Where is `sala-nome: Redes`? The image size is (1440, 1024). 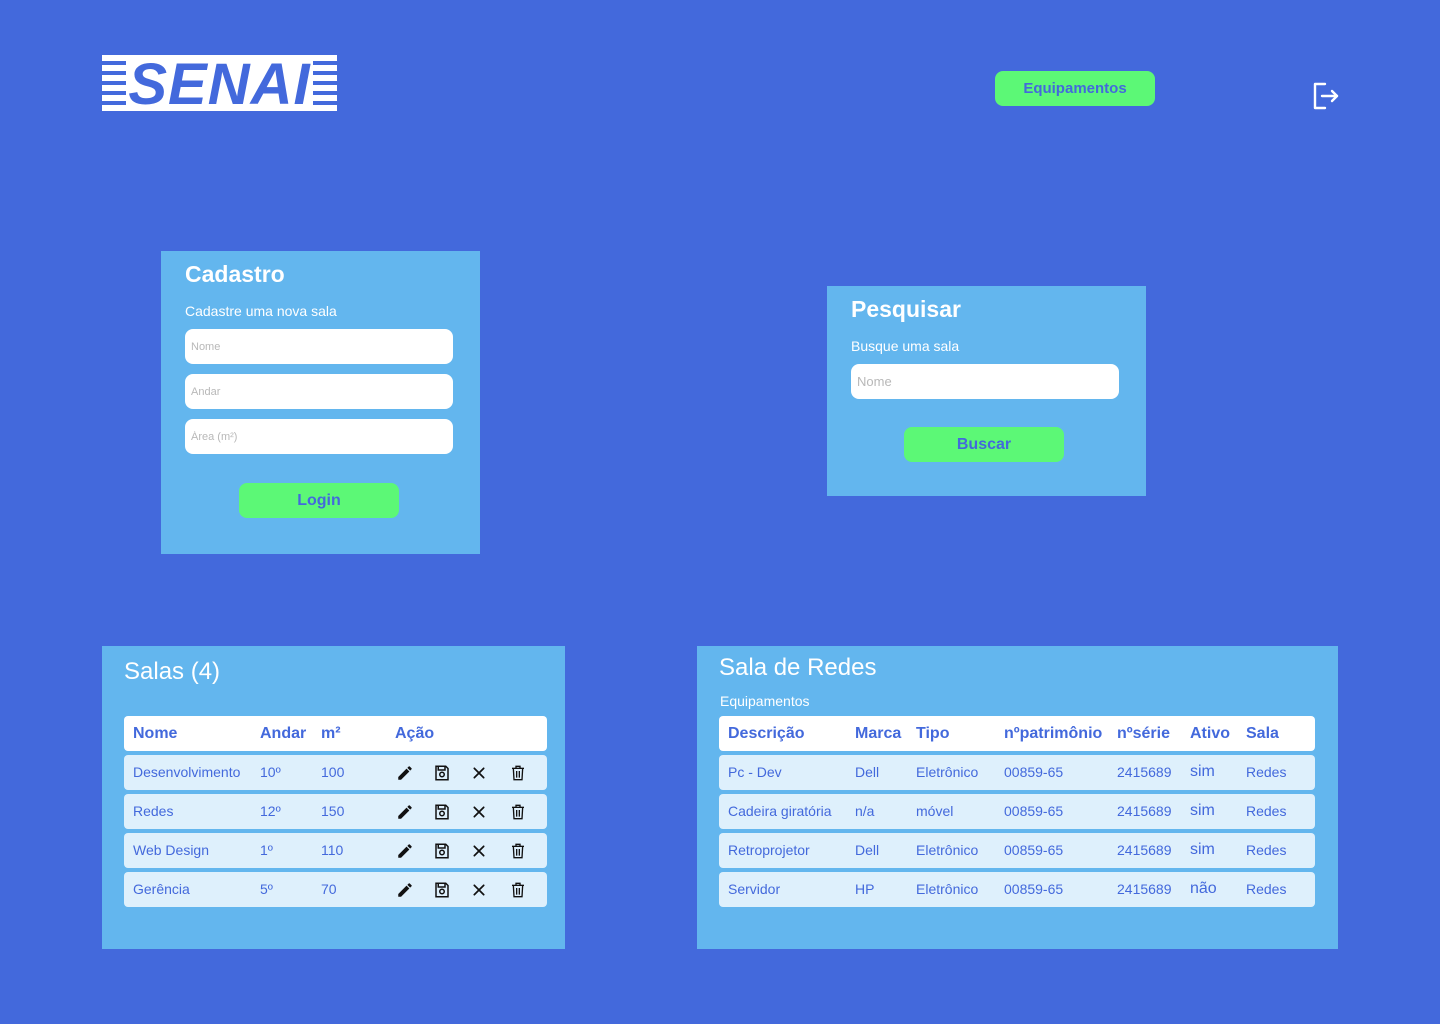 sala-nome: Redes is located at coordinates (153, 811).